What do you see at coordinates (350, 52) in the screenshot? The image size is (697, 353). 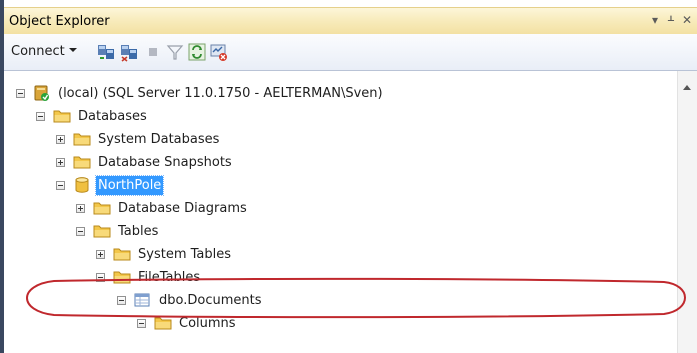 I see `toolbar: Connect` at bounding box center [350, 52].